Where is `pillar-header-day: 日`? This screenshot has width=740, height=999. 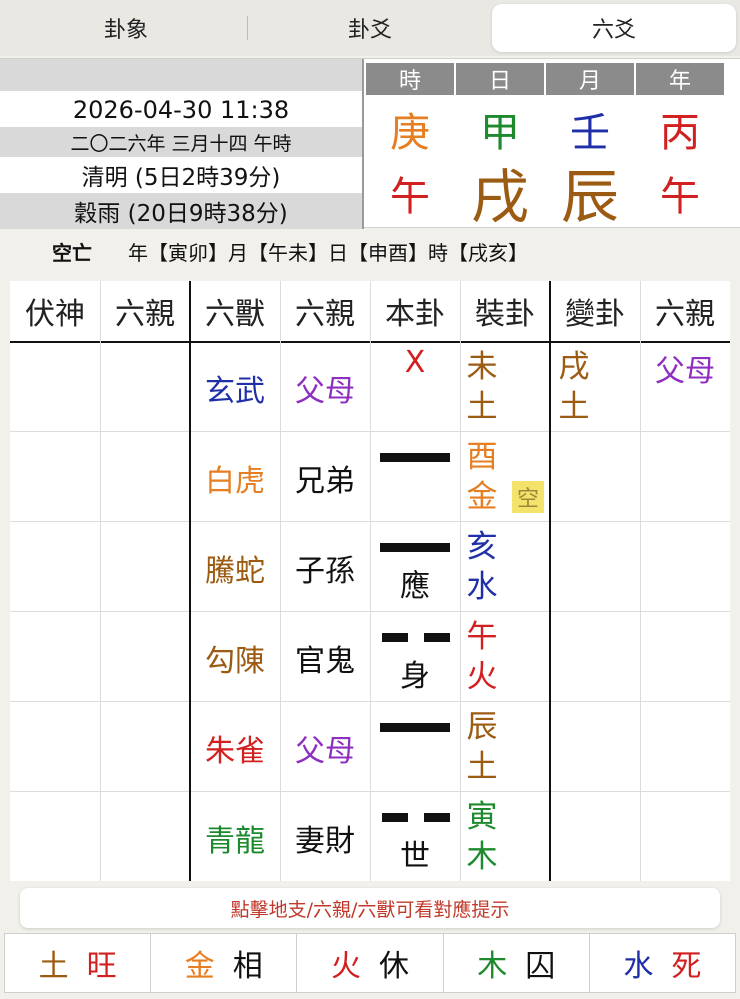 pillar-header-day: 日 is located at coordinates (500, 79).